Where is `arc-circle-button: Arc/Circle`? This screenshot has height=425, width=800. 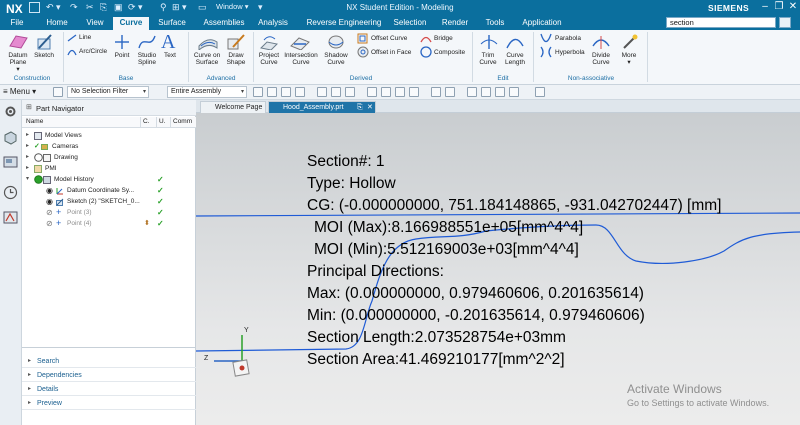 arc-circle-button: Arc/Circle is located at coordinates (93, 51).